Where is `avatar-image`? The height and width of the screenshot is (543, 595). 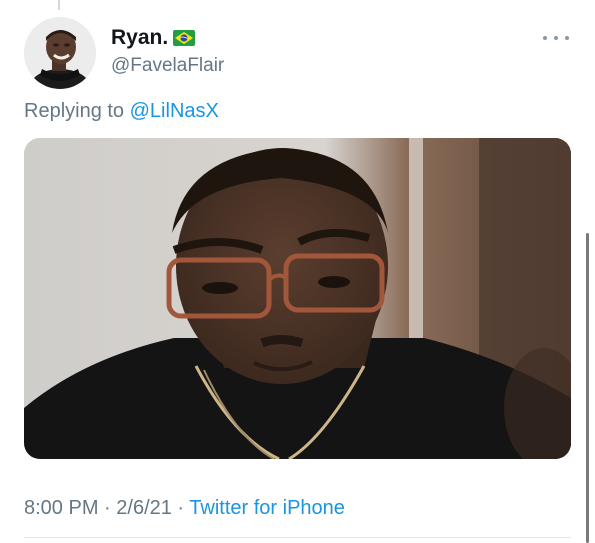
avatar-image is located at coordinates (60, 53).